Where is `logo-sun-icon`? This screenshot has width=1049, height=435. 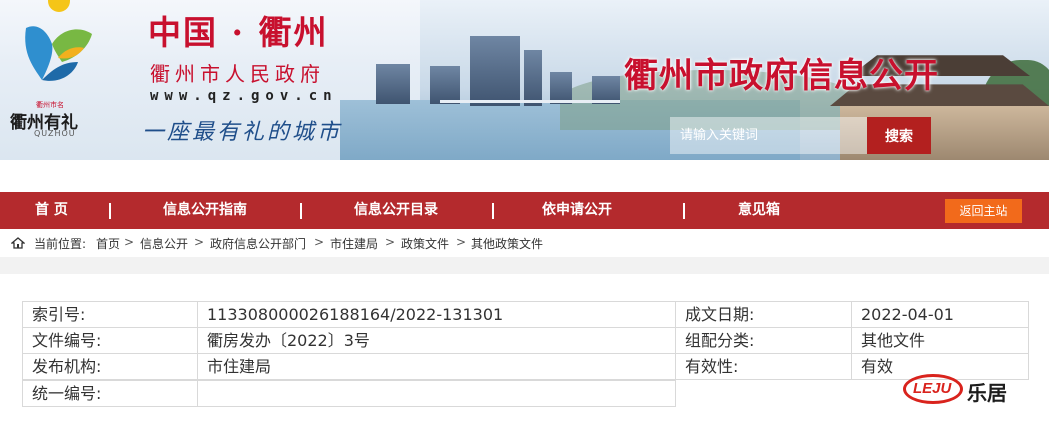
logo-sun-icon is located at coordinates (59, 6).